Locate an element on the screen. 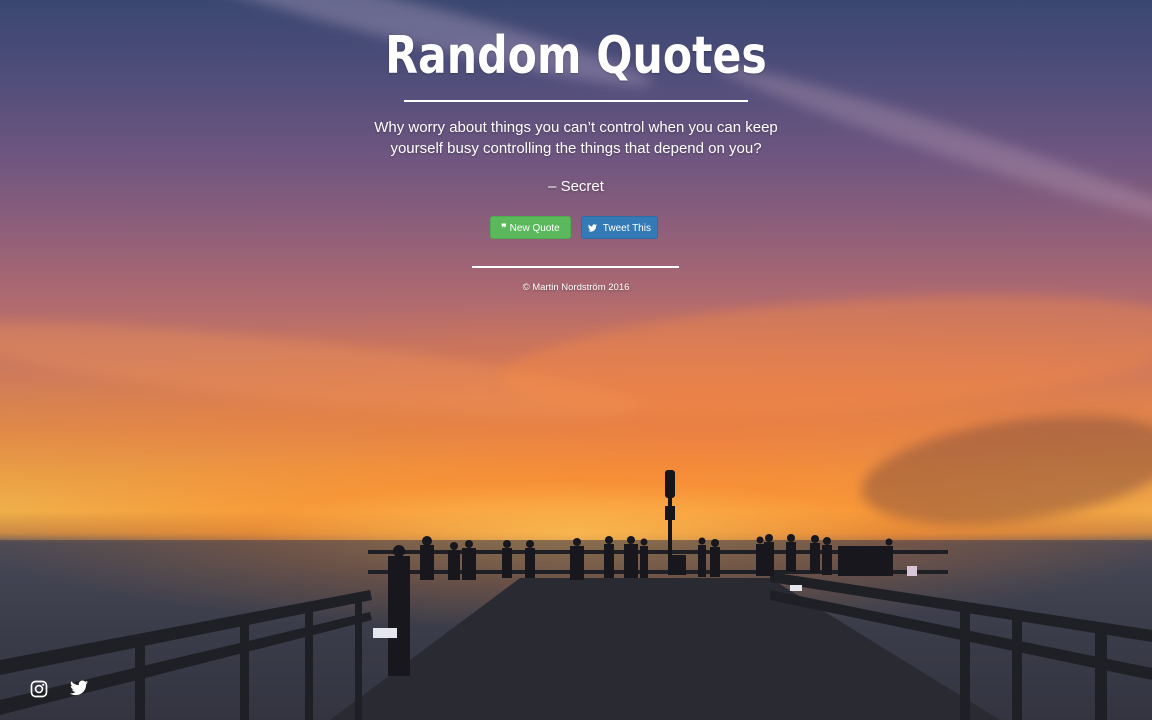 The image size is (1152, 720). twitter-link is located at coordinates (79, 689).